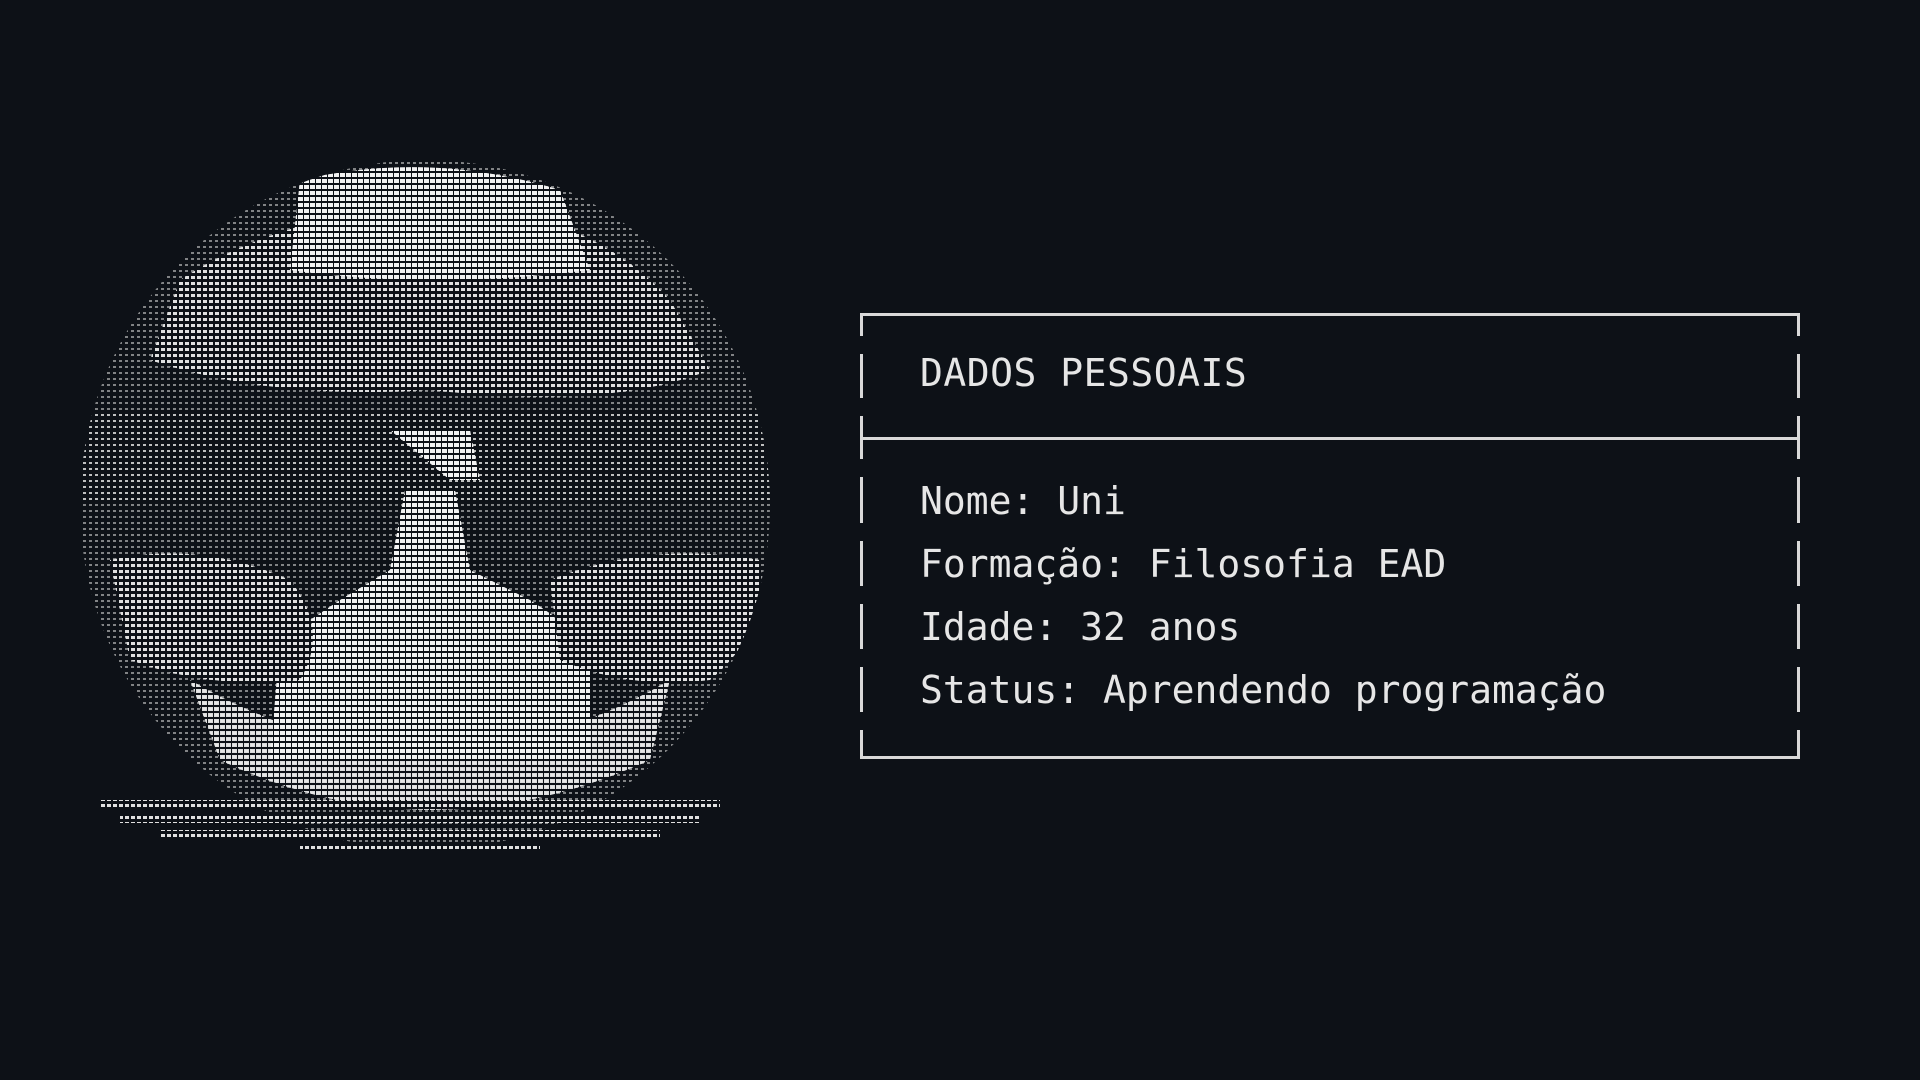 Image resolution: width=1920 pixels, height=1080 pixels. I want to click on name-row: Nome: Uni, so click(1023, 501).